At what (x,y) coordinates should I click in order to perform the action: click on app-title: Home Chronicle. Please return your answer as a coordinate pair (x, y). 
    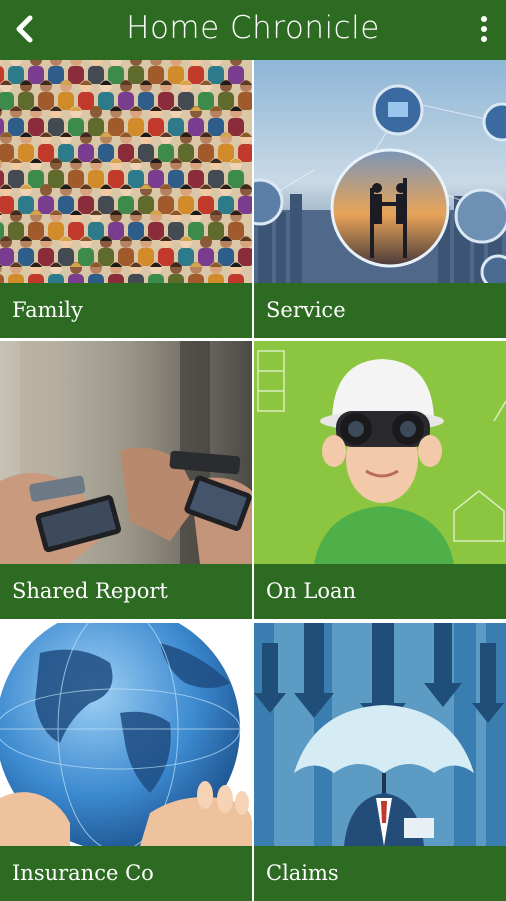
    Looking at the image, I should click on (253, 28).